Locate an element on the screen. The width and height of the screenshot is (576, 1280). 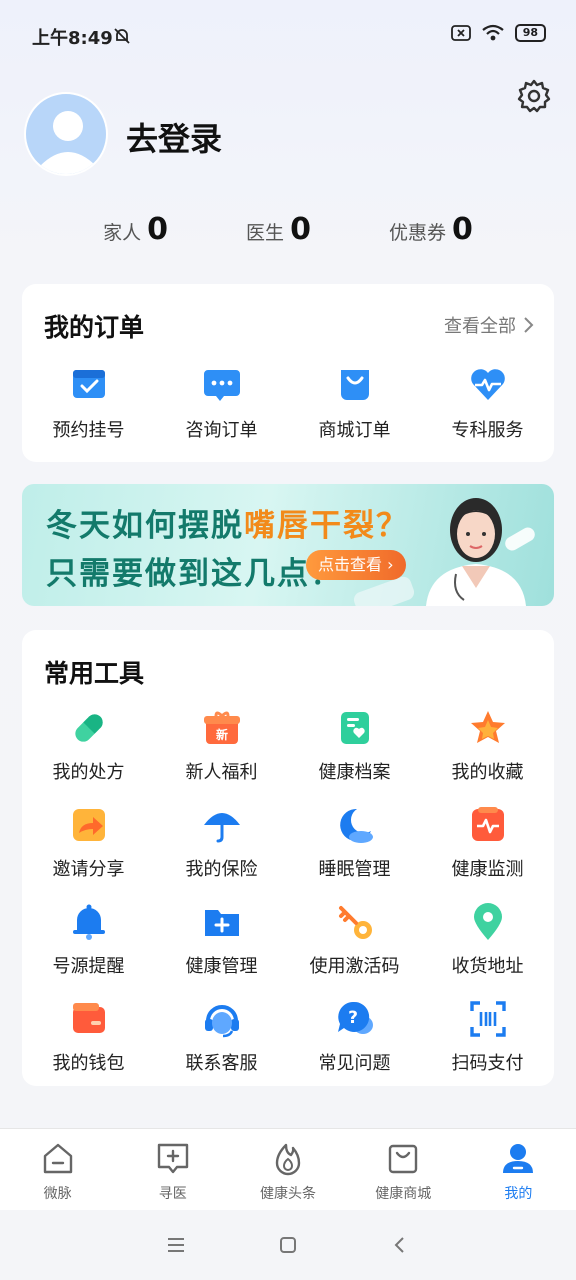
tool-sleep: 睡眠管理 is located at coordinates (354, 853).